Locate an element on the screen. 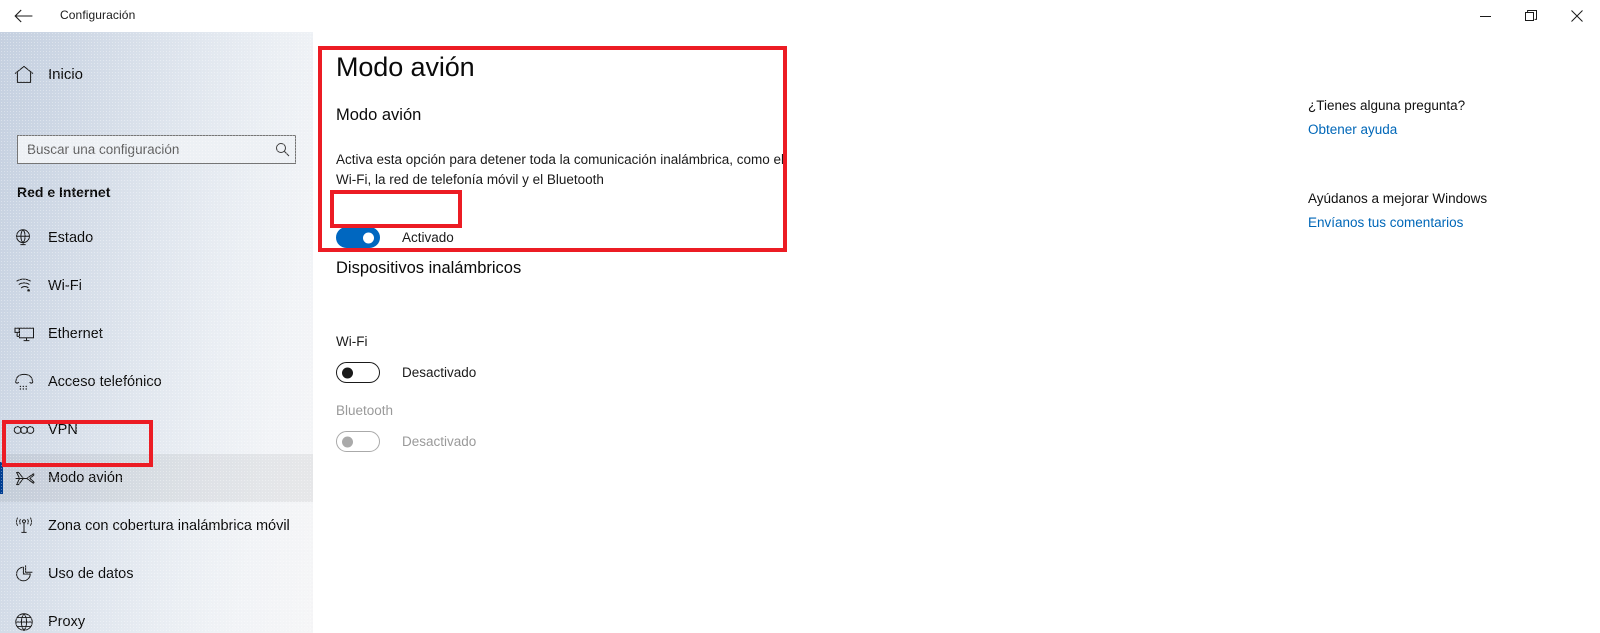  sidebar-item-modo-avion: Modo avión is located at coordinates (156, 478).